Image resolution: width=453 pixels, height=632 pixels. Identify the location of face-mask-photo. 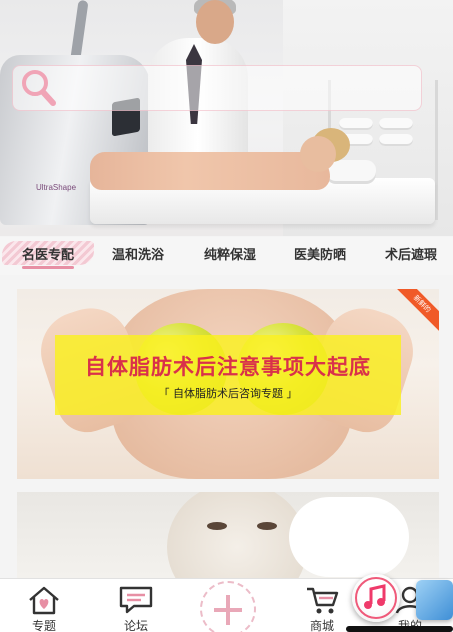
(237, 538).